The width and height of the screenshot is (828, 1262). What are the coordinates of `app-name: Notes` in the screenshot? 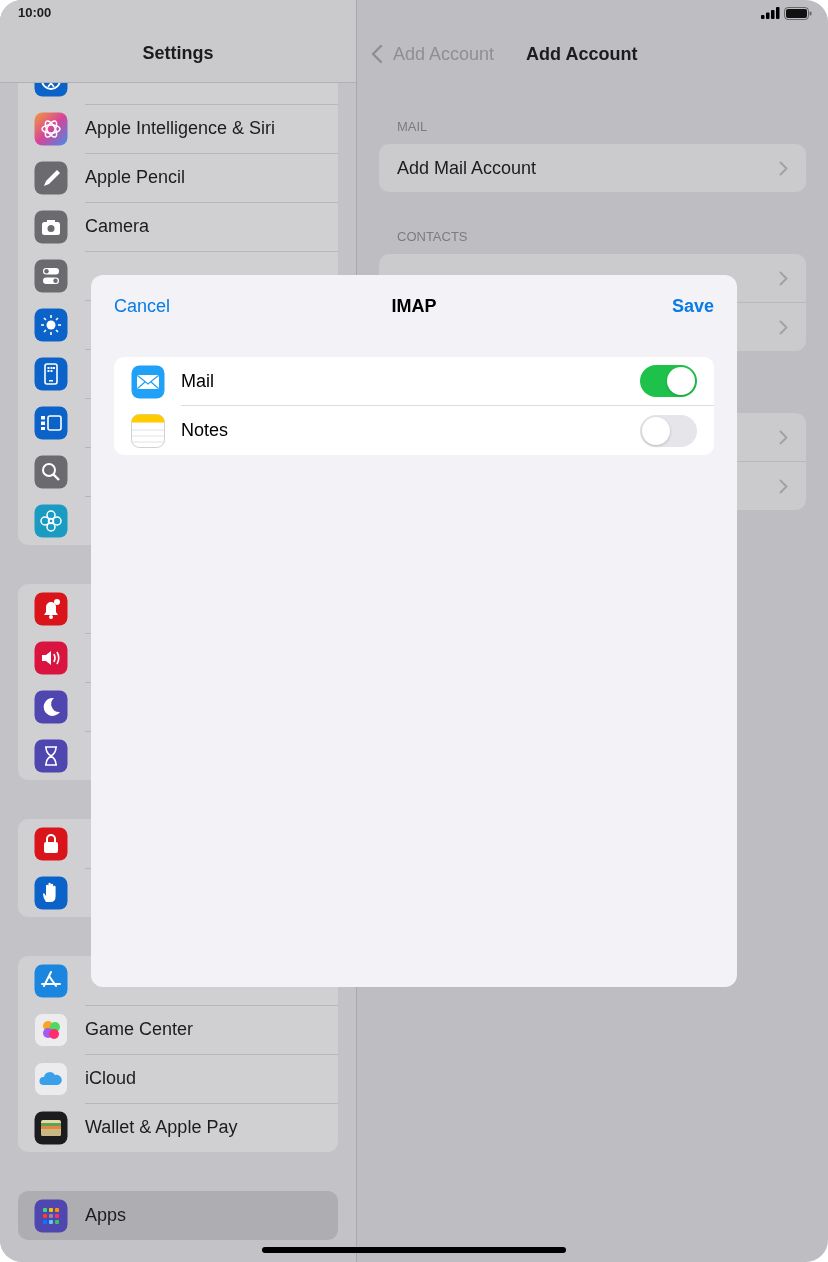 It's located at (205, 430).